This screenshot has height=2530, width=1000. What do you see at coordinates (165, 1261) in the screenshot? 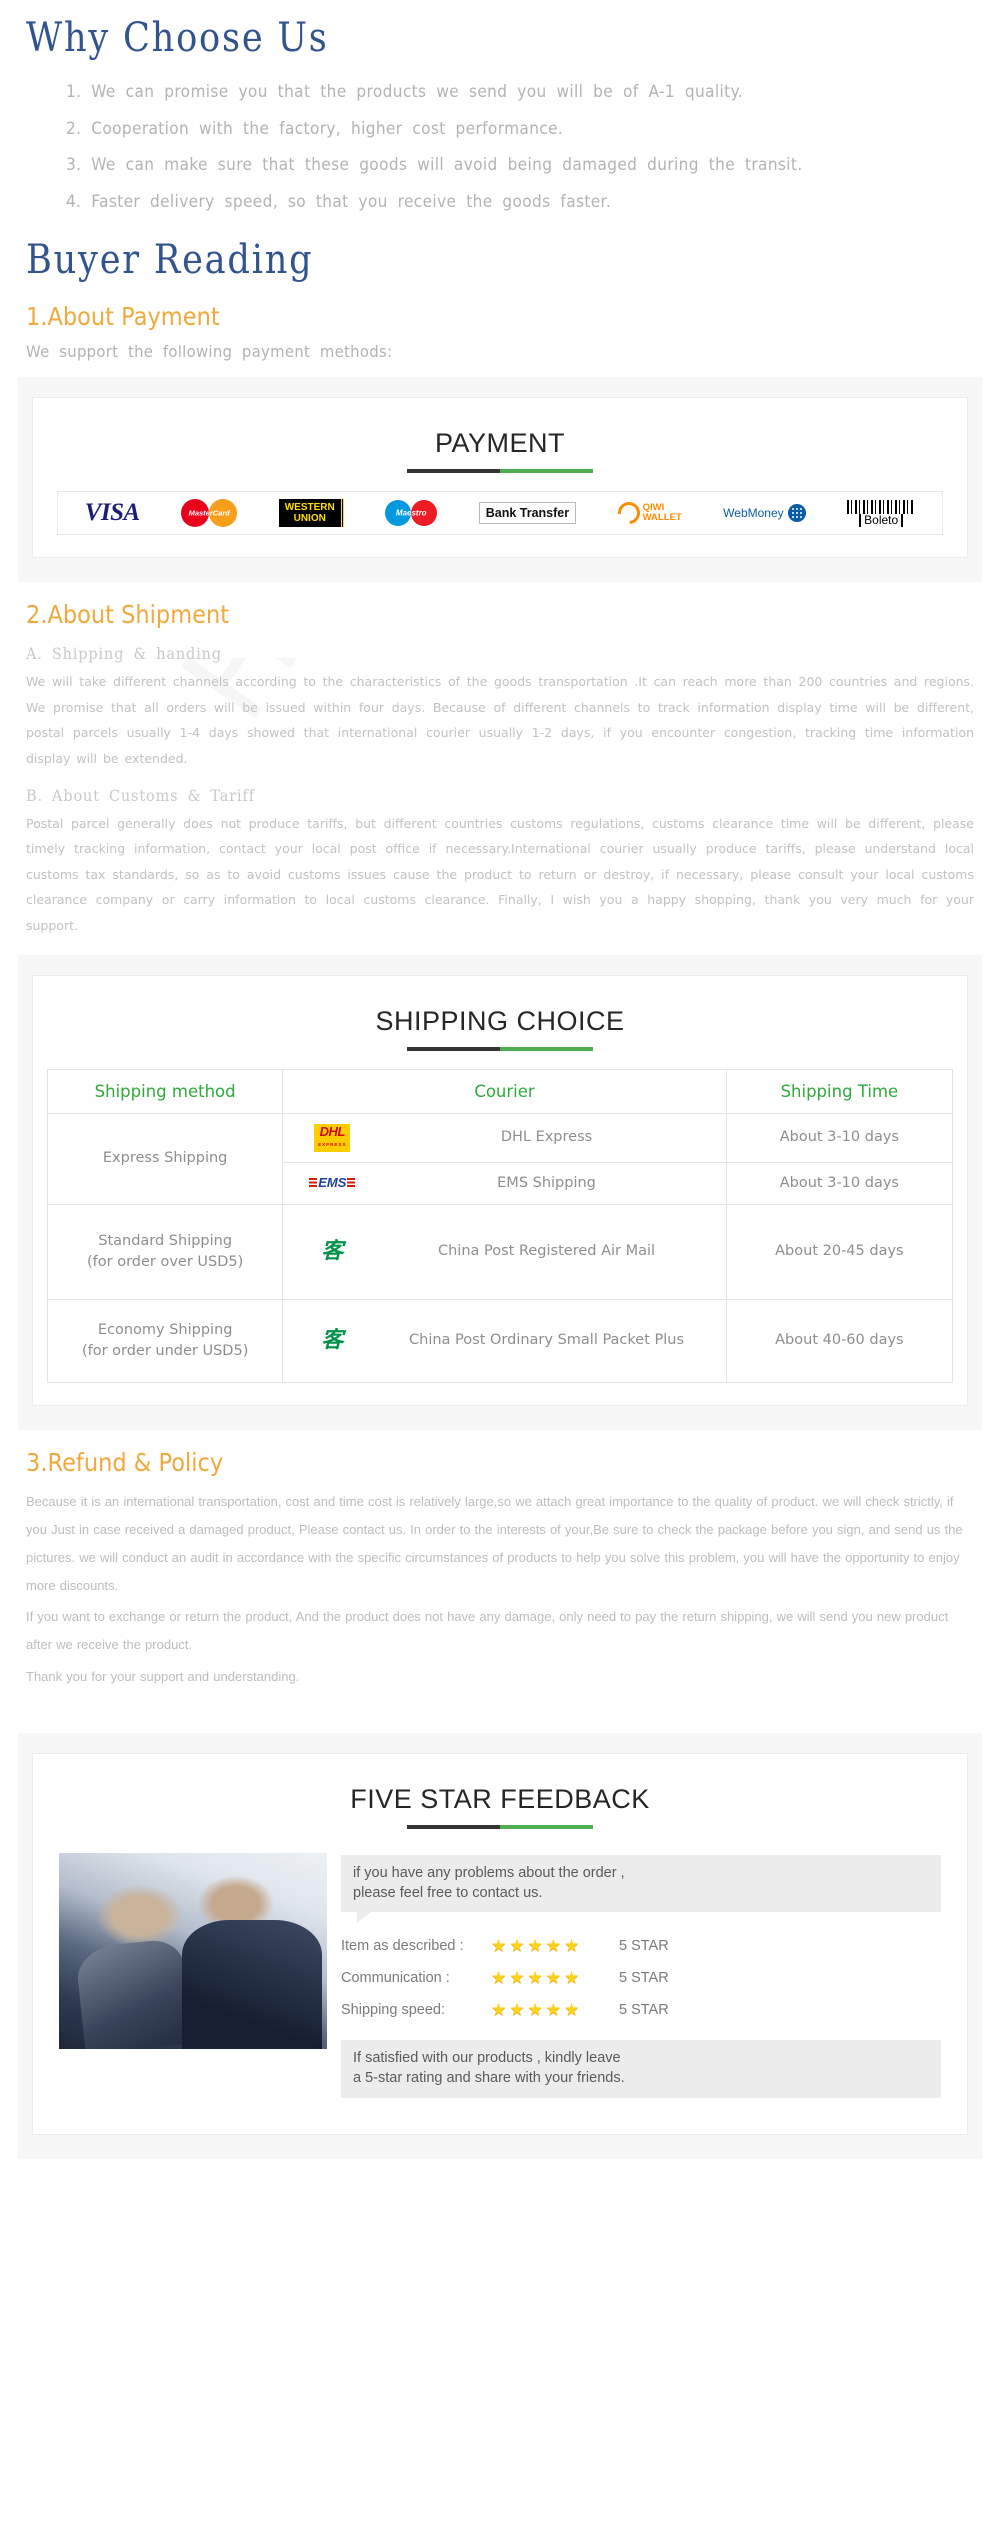
I see `method-subtitle: (for order over USD5)` at bounding box center [165, 1261].